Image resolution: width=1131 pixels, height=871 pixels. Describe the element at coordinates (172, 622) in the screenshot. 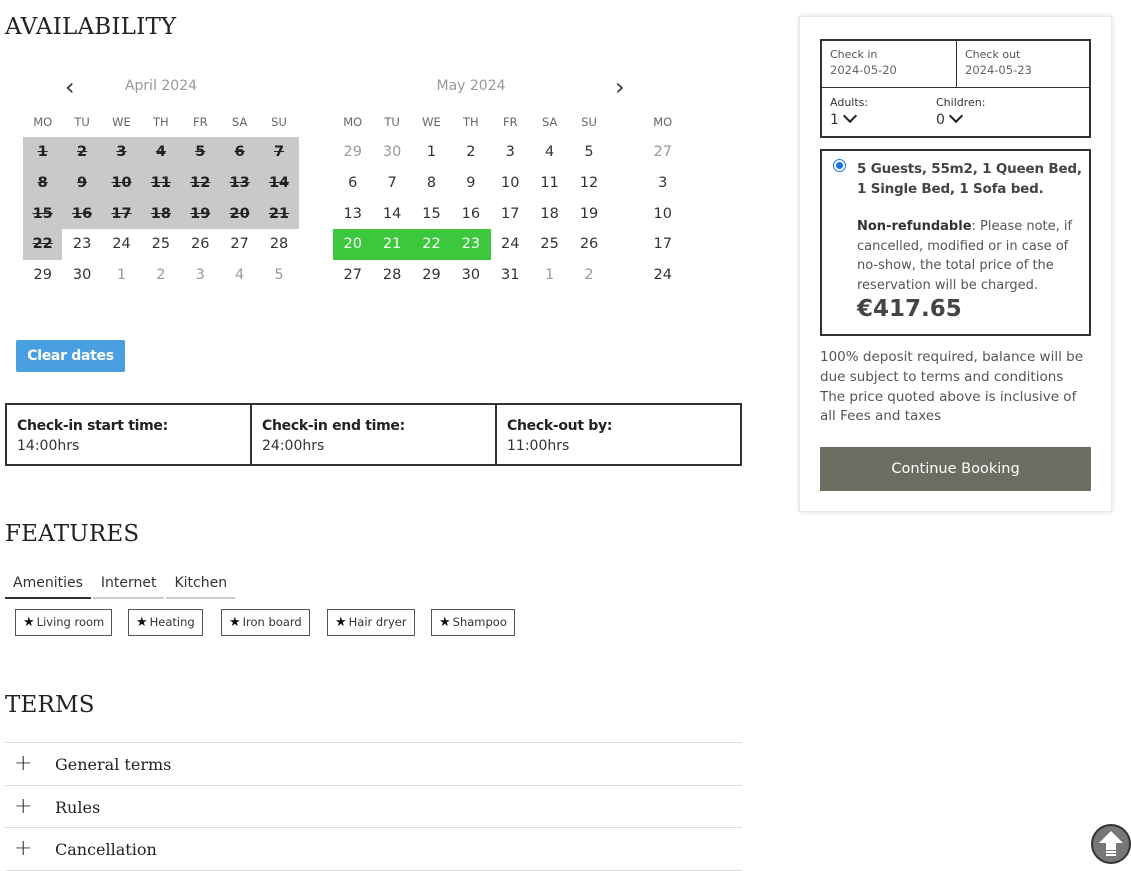

I see `amenity-label: Heating` at that location.